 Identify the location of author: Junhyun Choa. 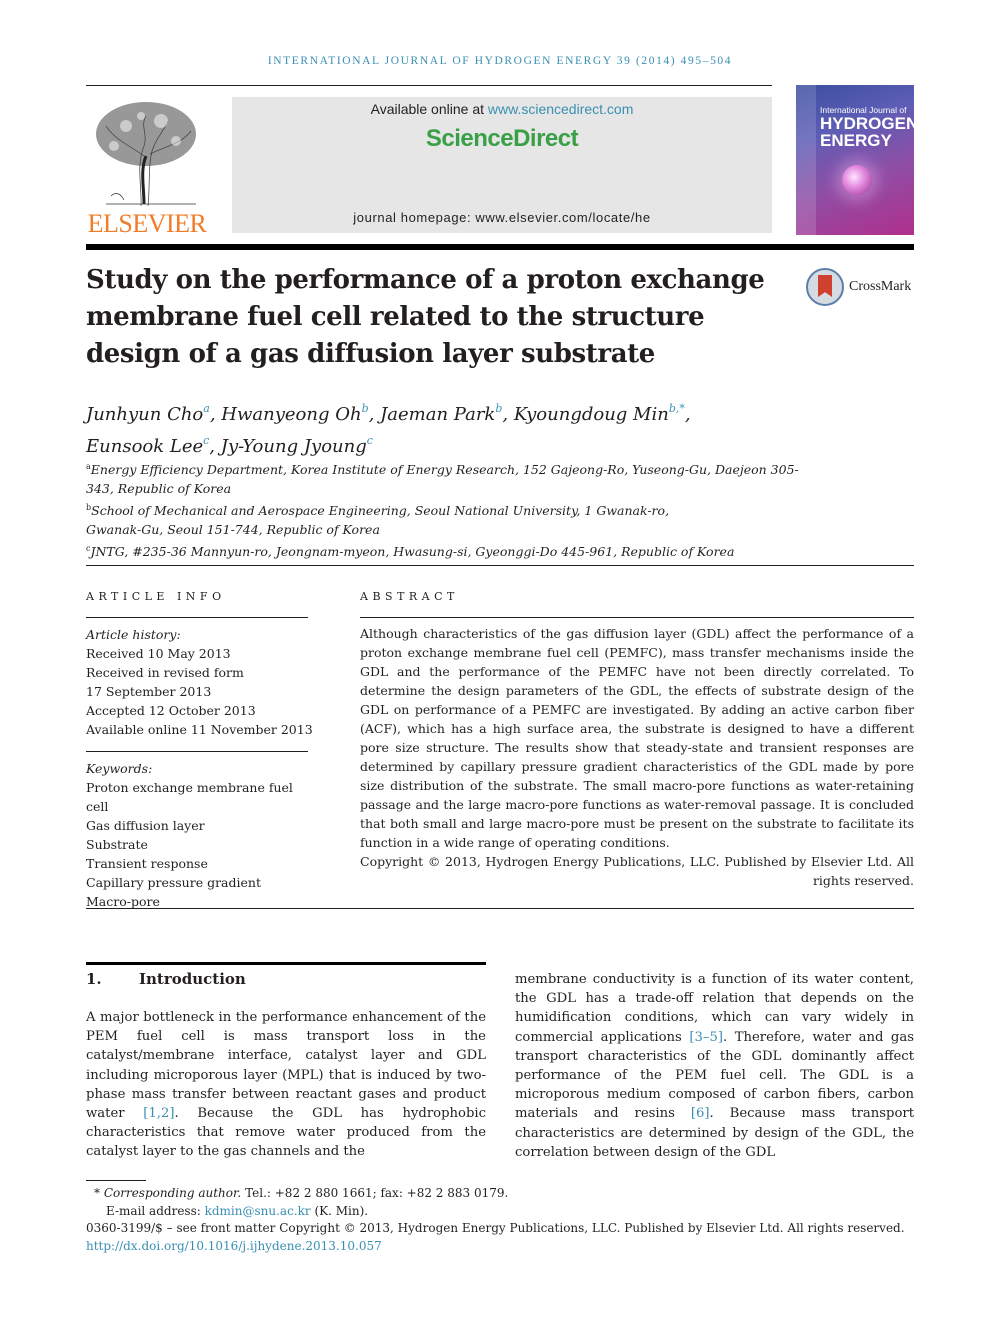
(148, 413).